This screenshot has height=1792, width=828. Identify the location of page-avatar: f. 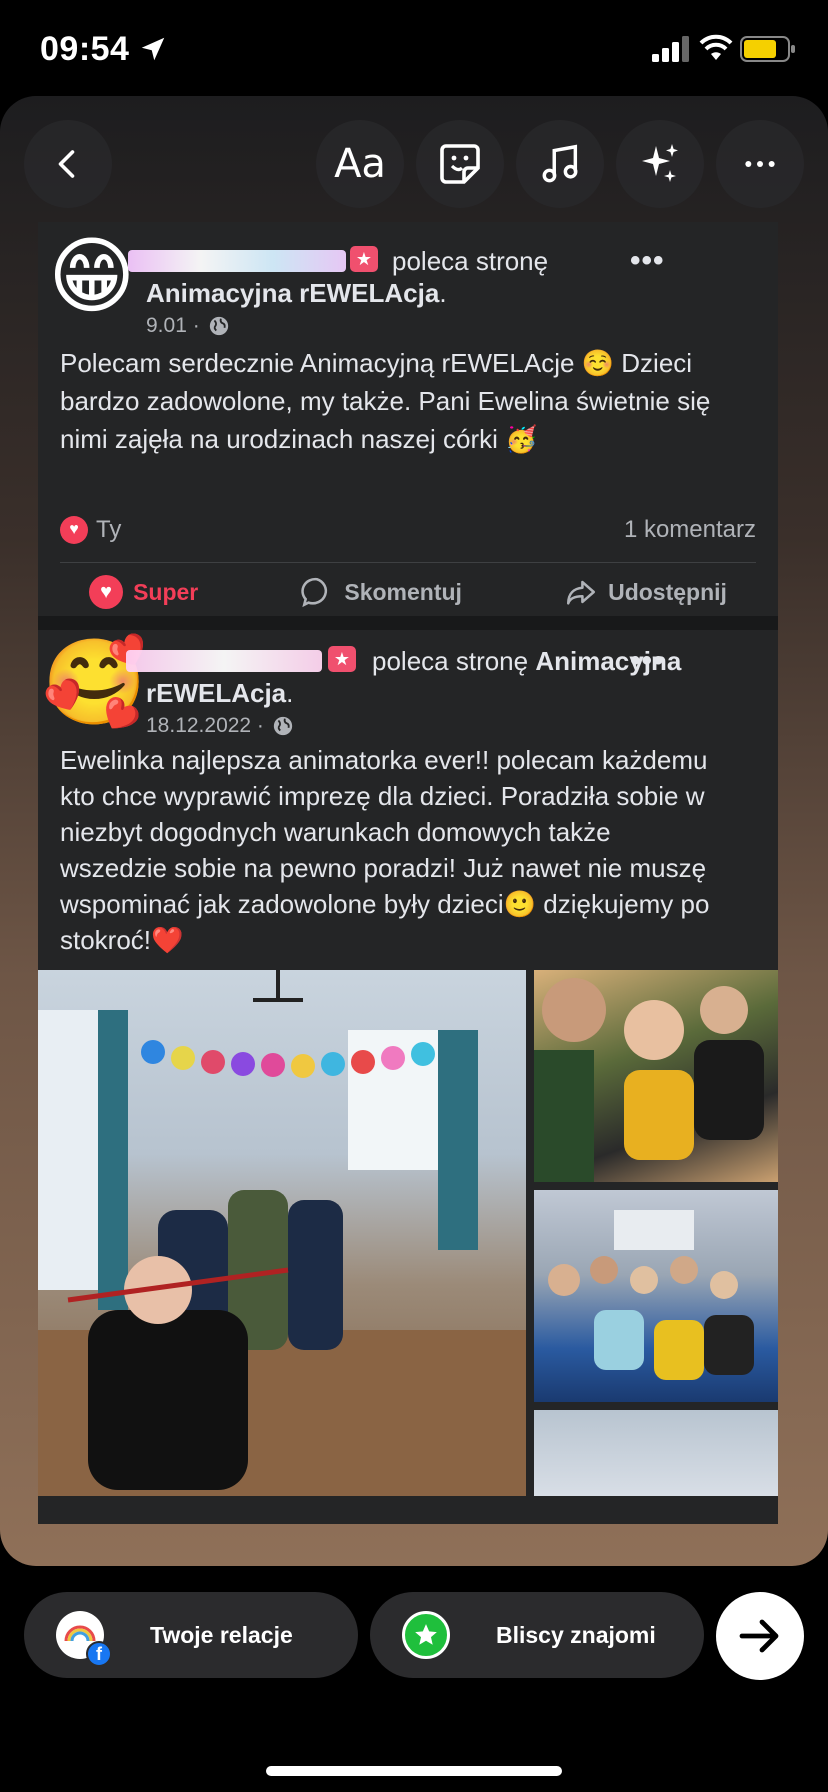
(84, 1639).